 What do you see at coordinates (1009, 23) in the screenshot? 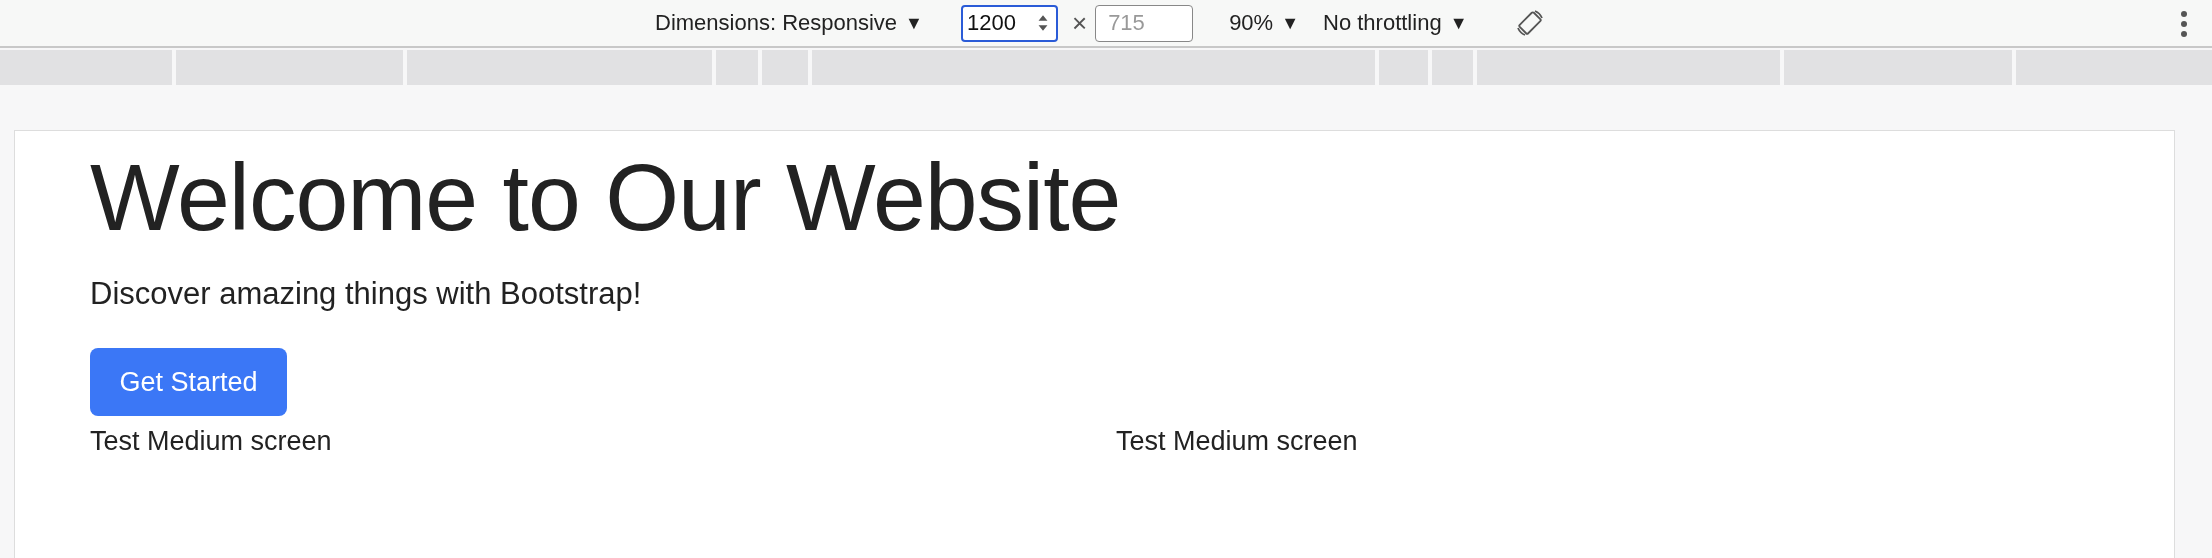
I see `width-field: 1200` at bounding box center [1009, 23].